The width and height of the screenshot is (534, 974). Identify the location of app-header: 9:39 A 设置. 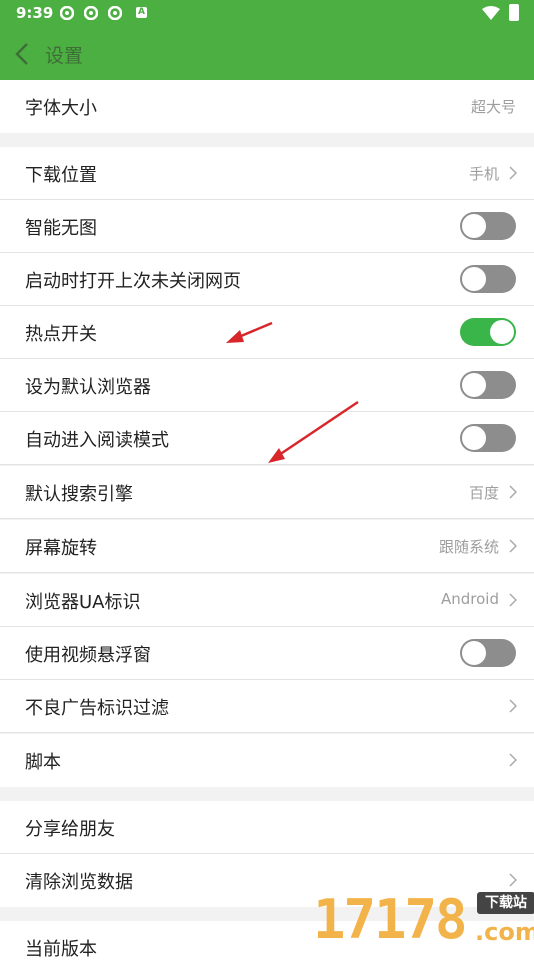
(267, 40).